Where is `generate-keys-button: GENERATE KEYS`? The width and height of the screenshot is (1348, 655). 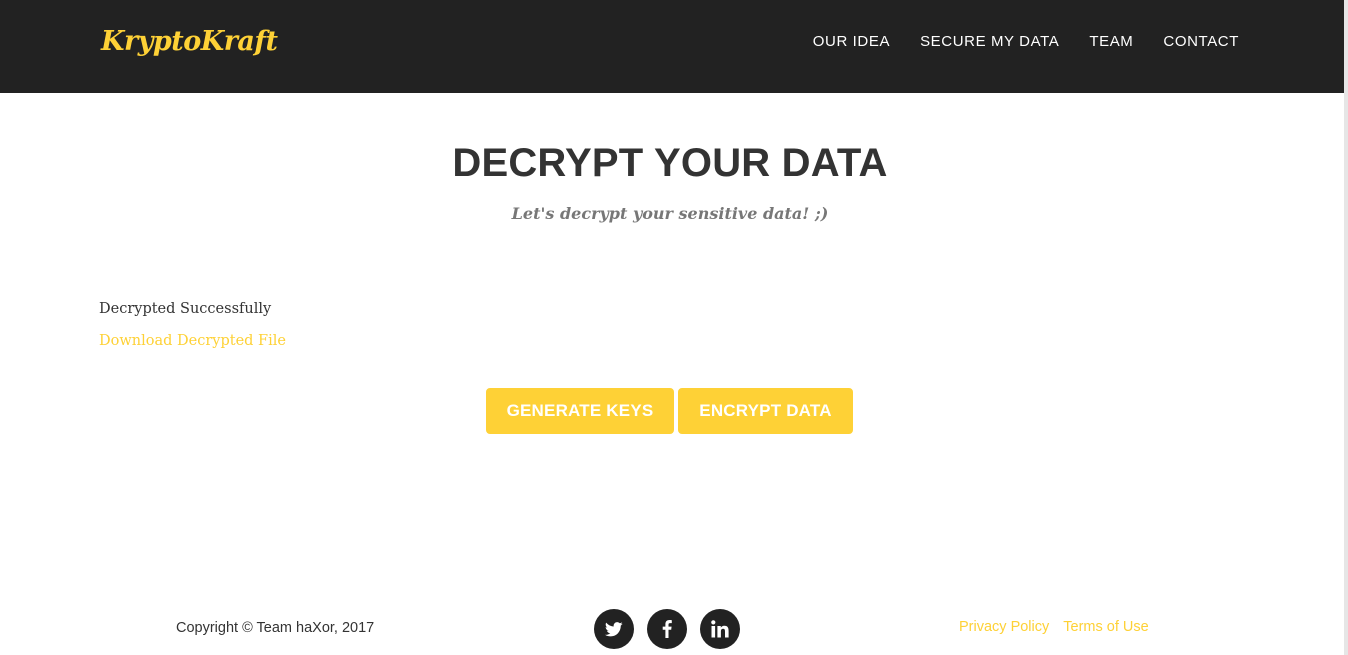
generate-keys-button: GENERATE KEYS is located at coordinates (580, 411).